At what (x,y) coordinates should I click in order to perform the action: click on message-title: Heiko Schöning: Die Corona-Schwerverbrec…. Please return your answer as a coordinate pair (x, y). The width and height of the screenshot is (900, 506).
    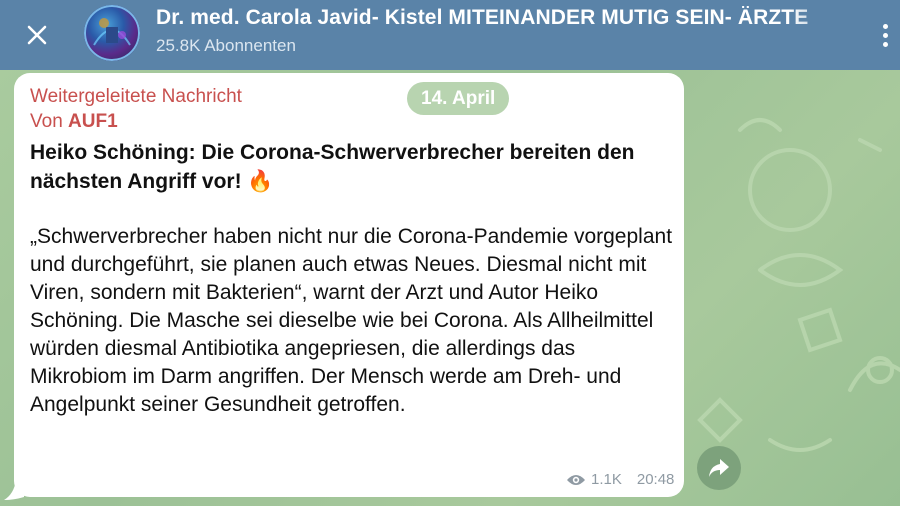
    Looking at the image, I should click on (332, 167).